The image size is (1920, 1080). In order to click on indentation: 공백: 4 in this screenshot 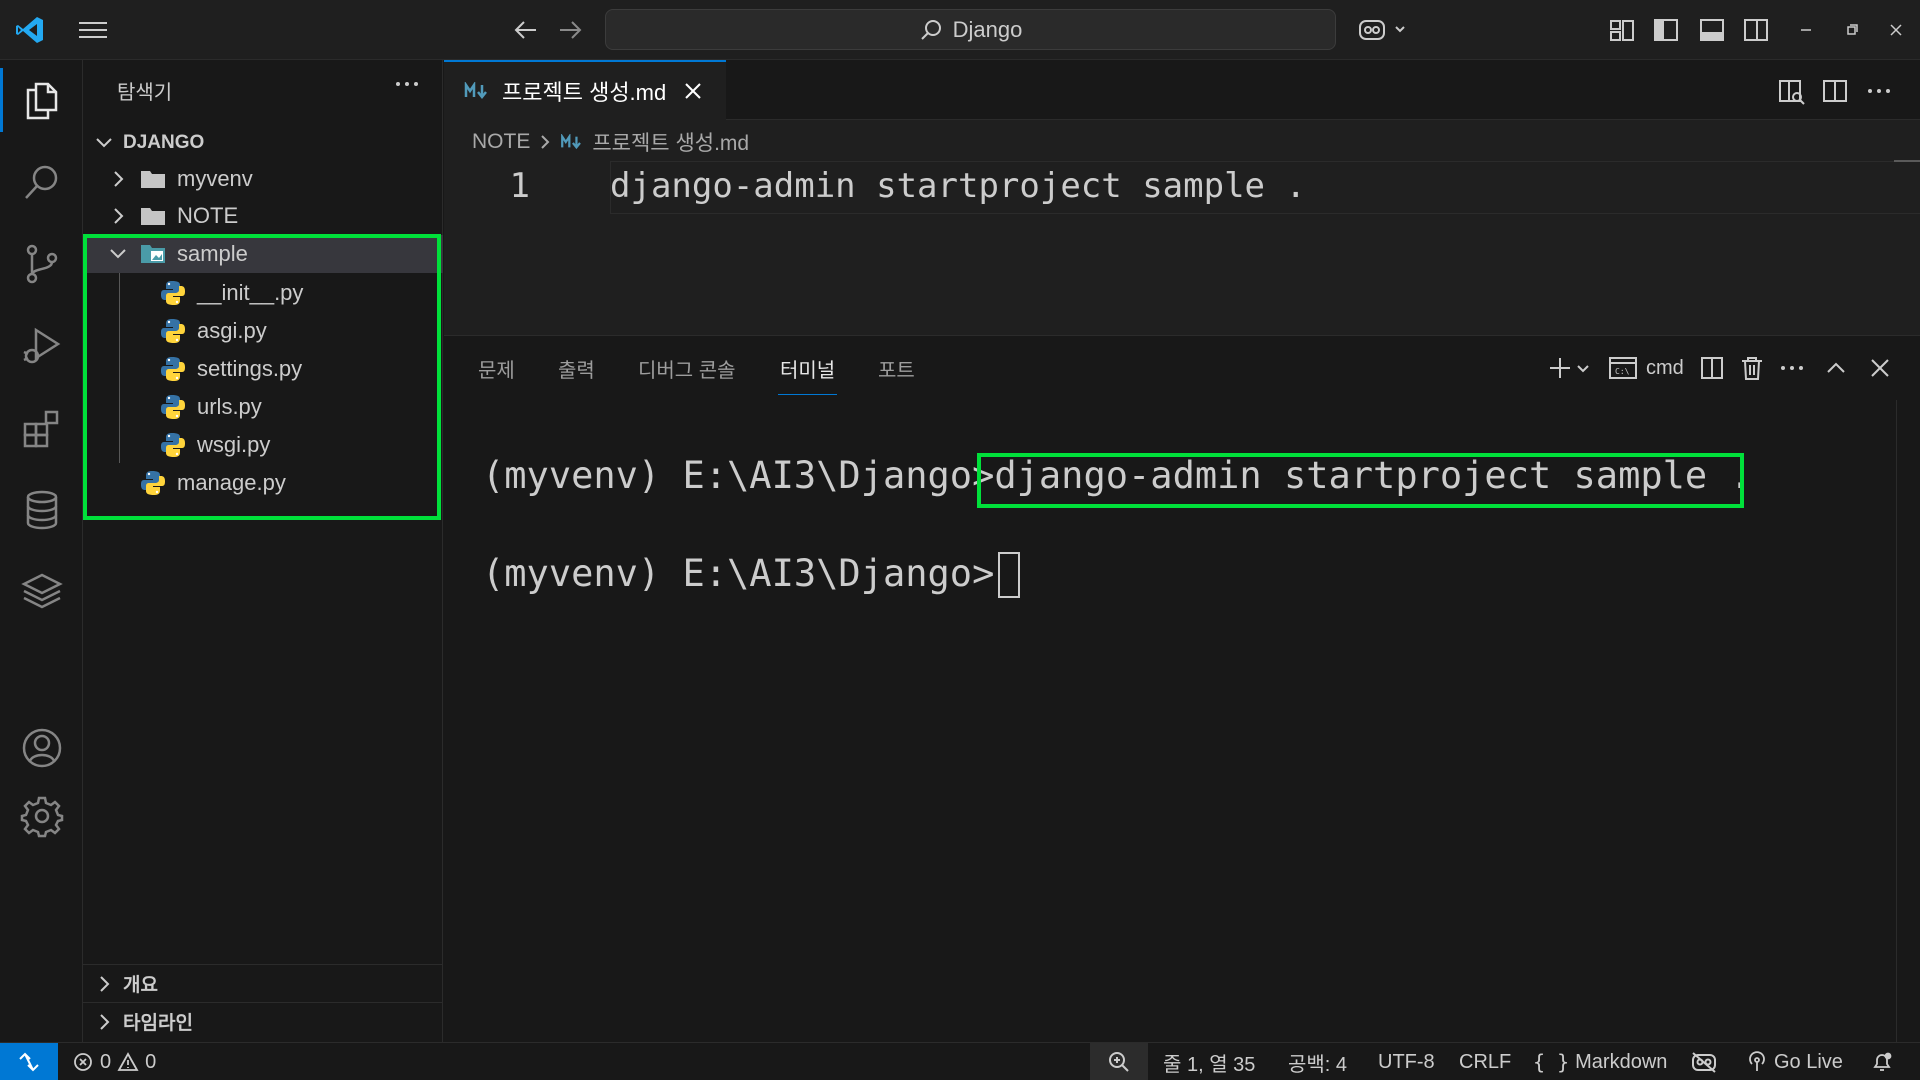, I will do `click(1317, 1061)`.